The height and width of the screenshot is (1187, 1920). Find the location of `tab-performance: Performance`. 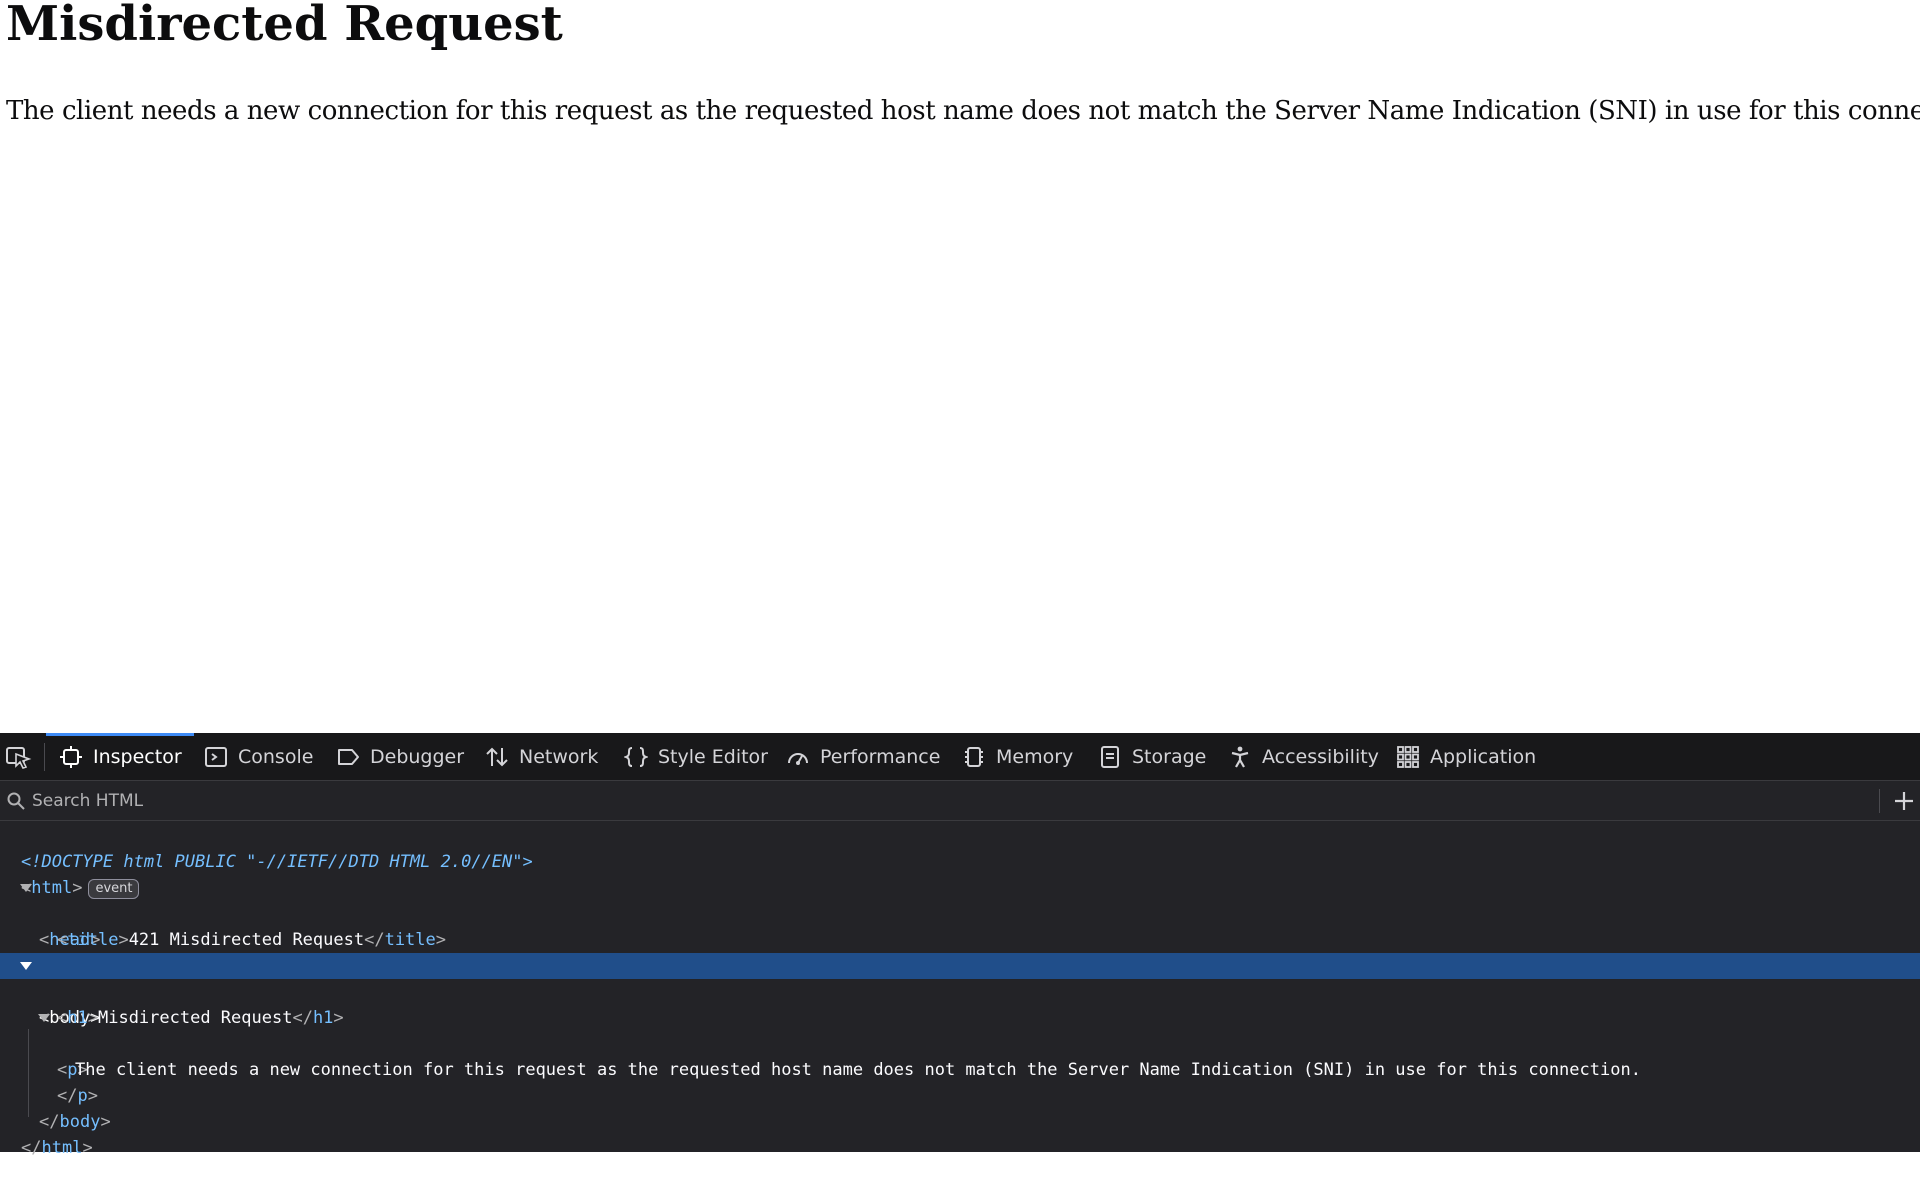

tab-performance: Performance is located at coordinates (863, 757).